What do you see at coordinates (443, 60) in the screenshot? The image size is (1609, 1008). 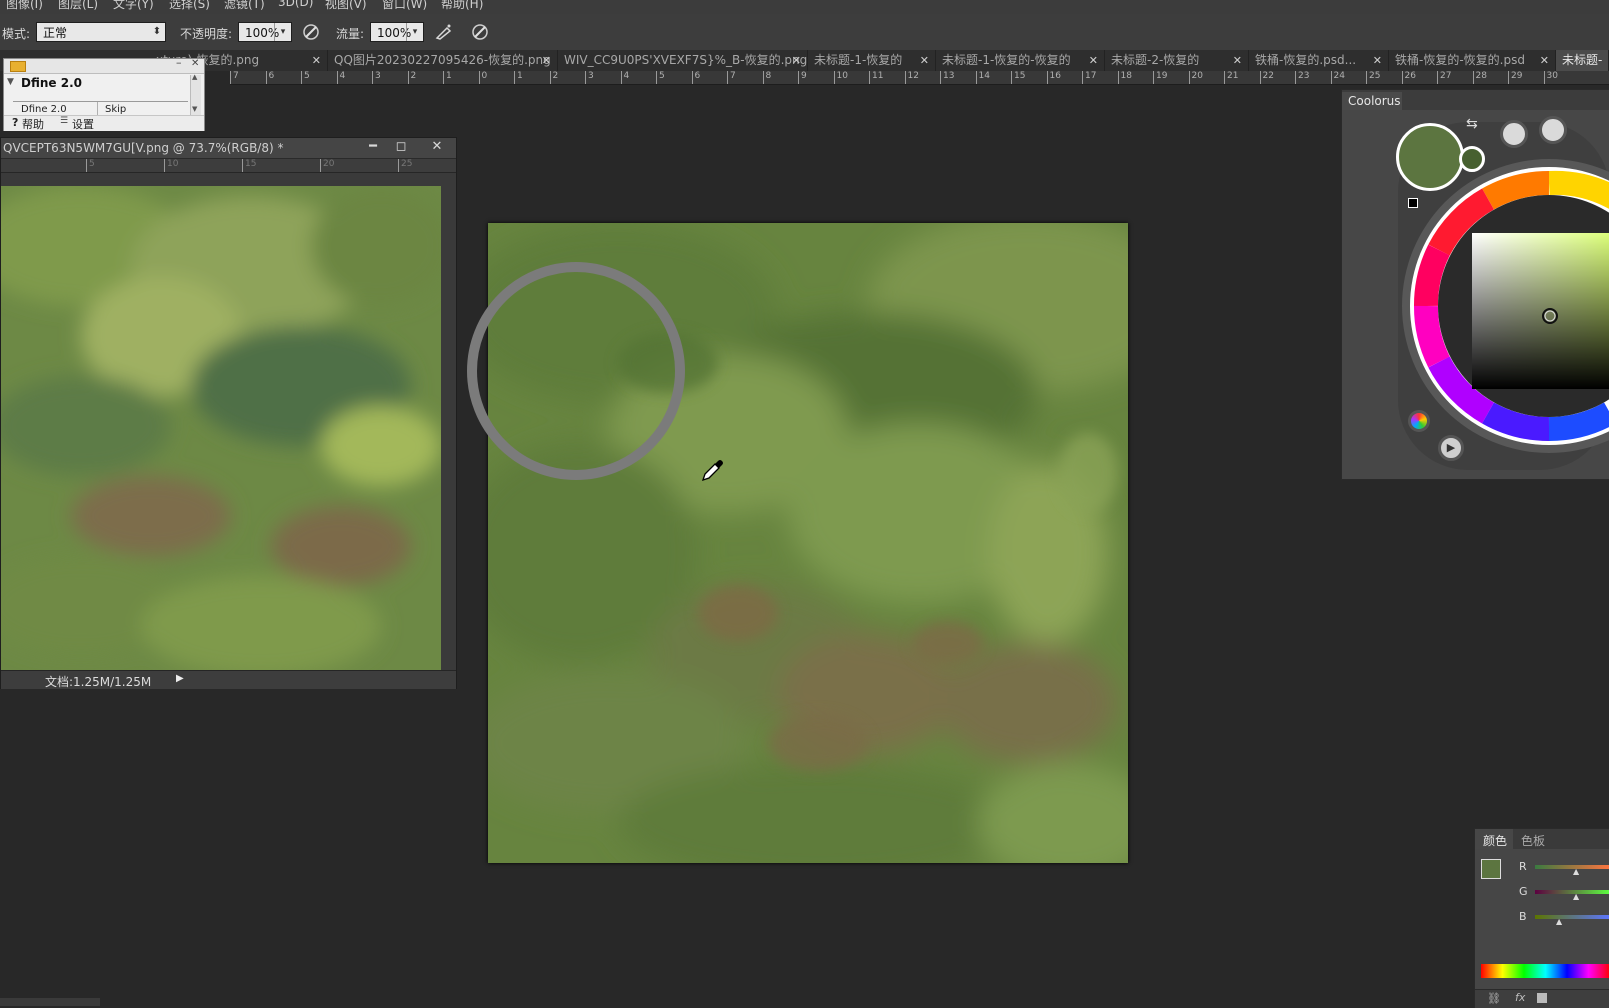 I see `tab-document-2: QQ图片20230227095426-恢复的.png ✕` at bounding box center [443, 60].